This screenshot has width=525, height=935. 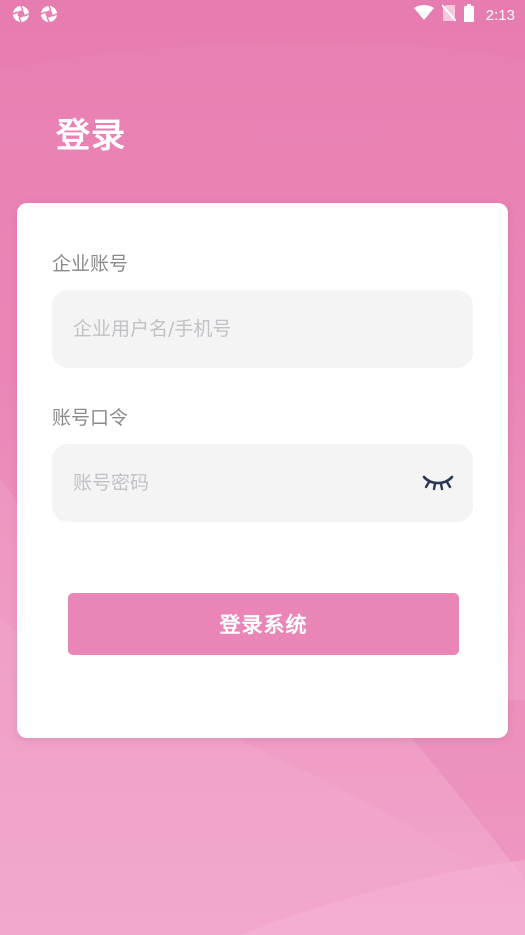 I want to click on account-field, so click(x=262, y=329).